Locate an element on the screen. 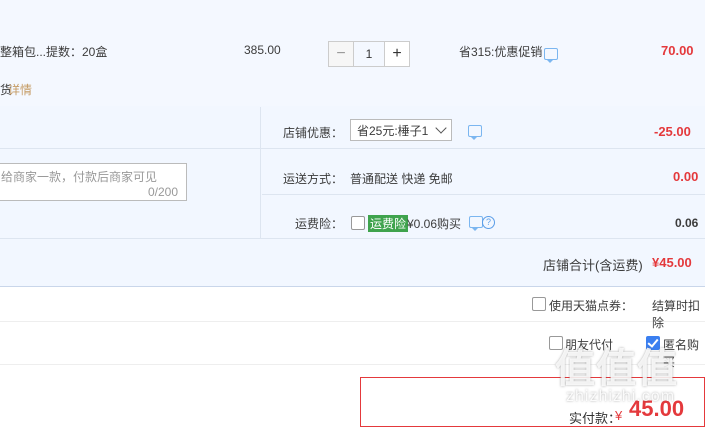 This screenshot has height=427, width=705. message-input: 给商家一款，付款后商家可见 0/200 is located at coordinates (93, 182).